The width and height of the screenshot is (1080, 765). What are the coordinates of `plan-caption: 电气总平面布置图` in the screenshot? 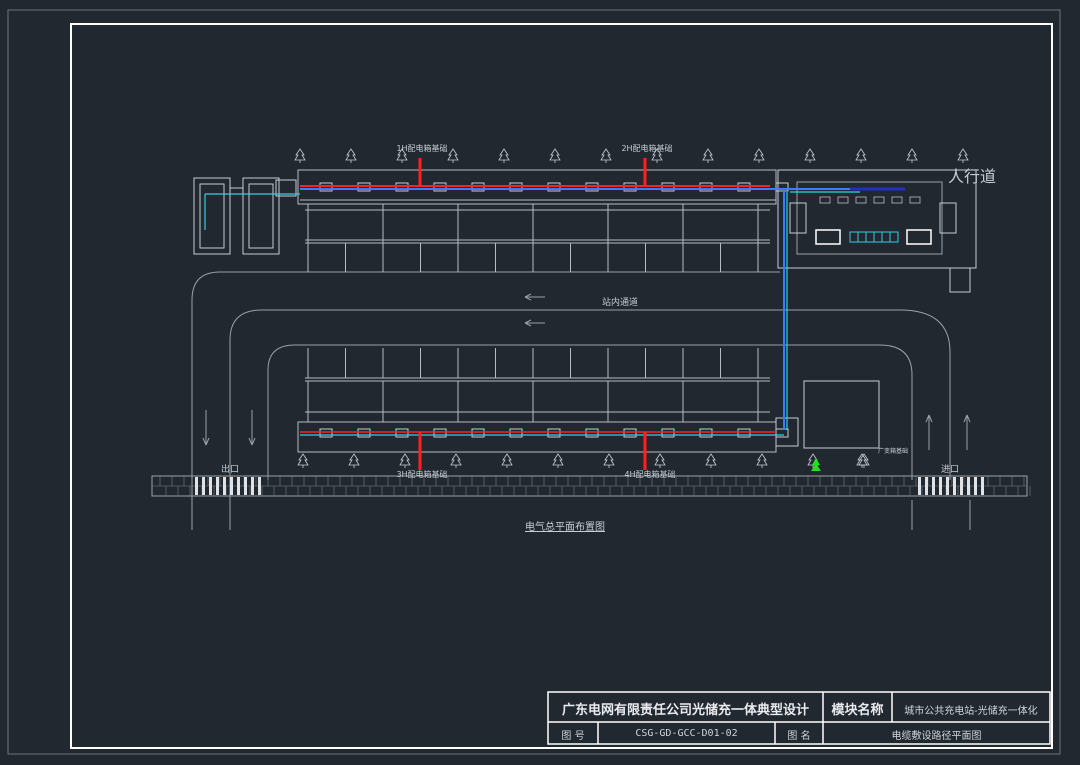 It's located at (565, 526).